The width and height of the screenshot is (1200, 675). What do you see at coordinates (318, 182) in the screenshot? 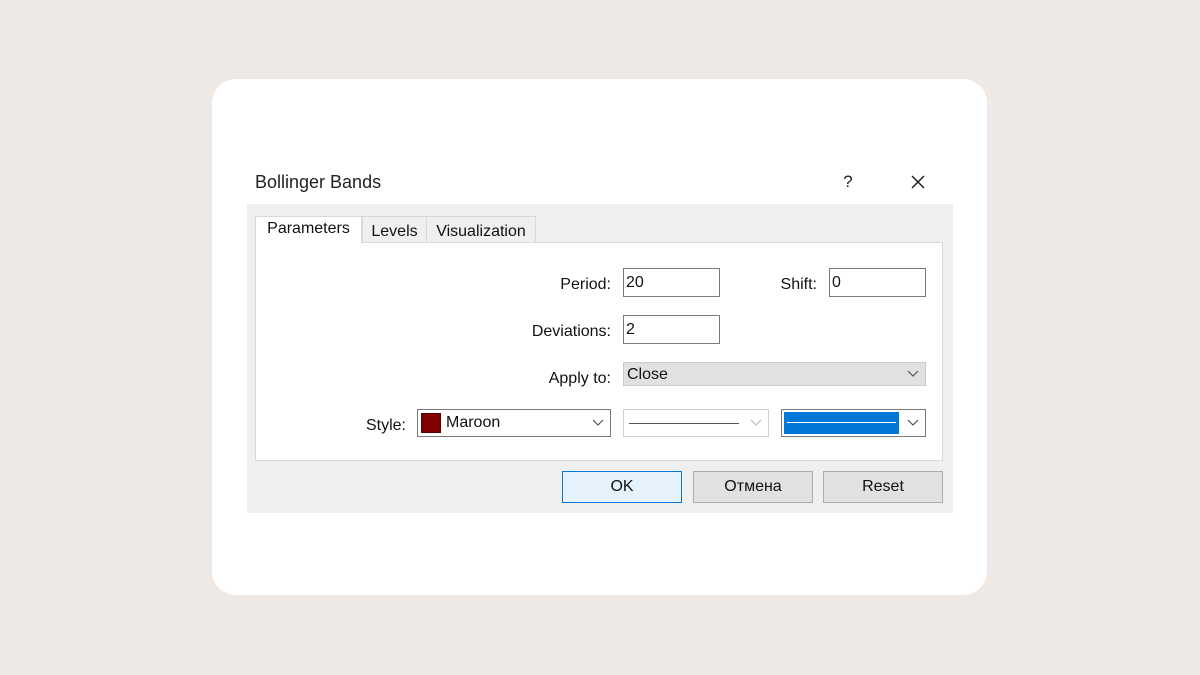
I see `dialog-title: Bollinger Bands` at bounding box center [318, 182].